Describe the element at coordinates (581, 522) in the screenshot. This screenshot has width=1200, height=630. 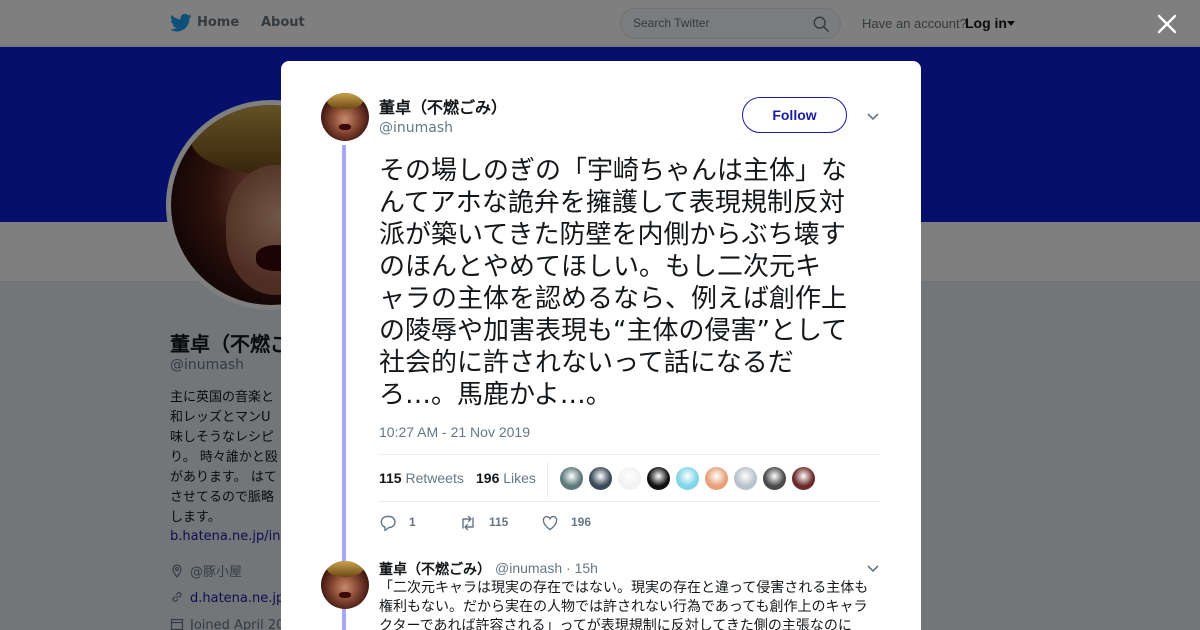
I see `like-count: 196` at that location.